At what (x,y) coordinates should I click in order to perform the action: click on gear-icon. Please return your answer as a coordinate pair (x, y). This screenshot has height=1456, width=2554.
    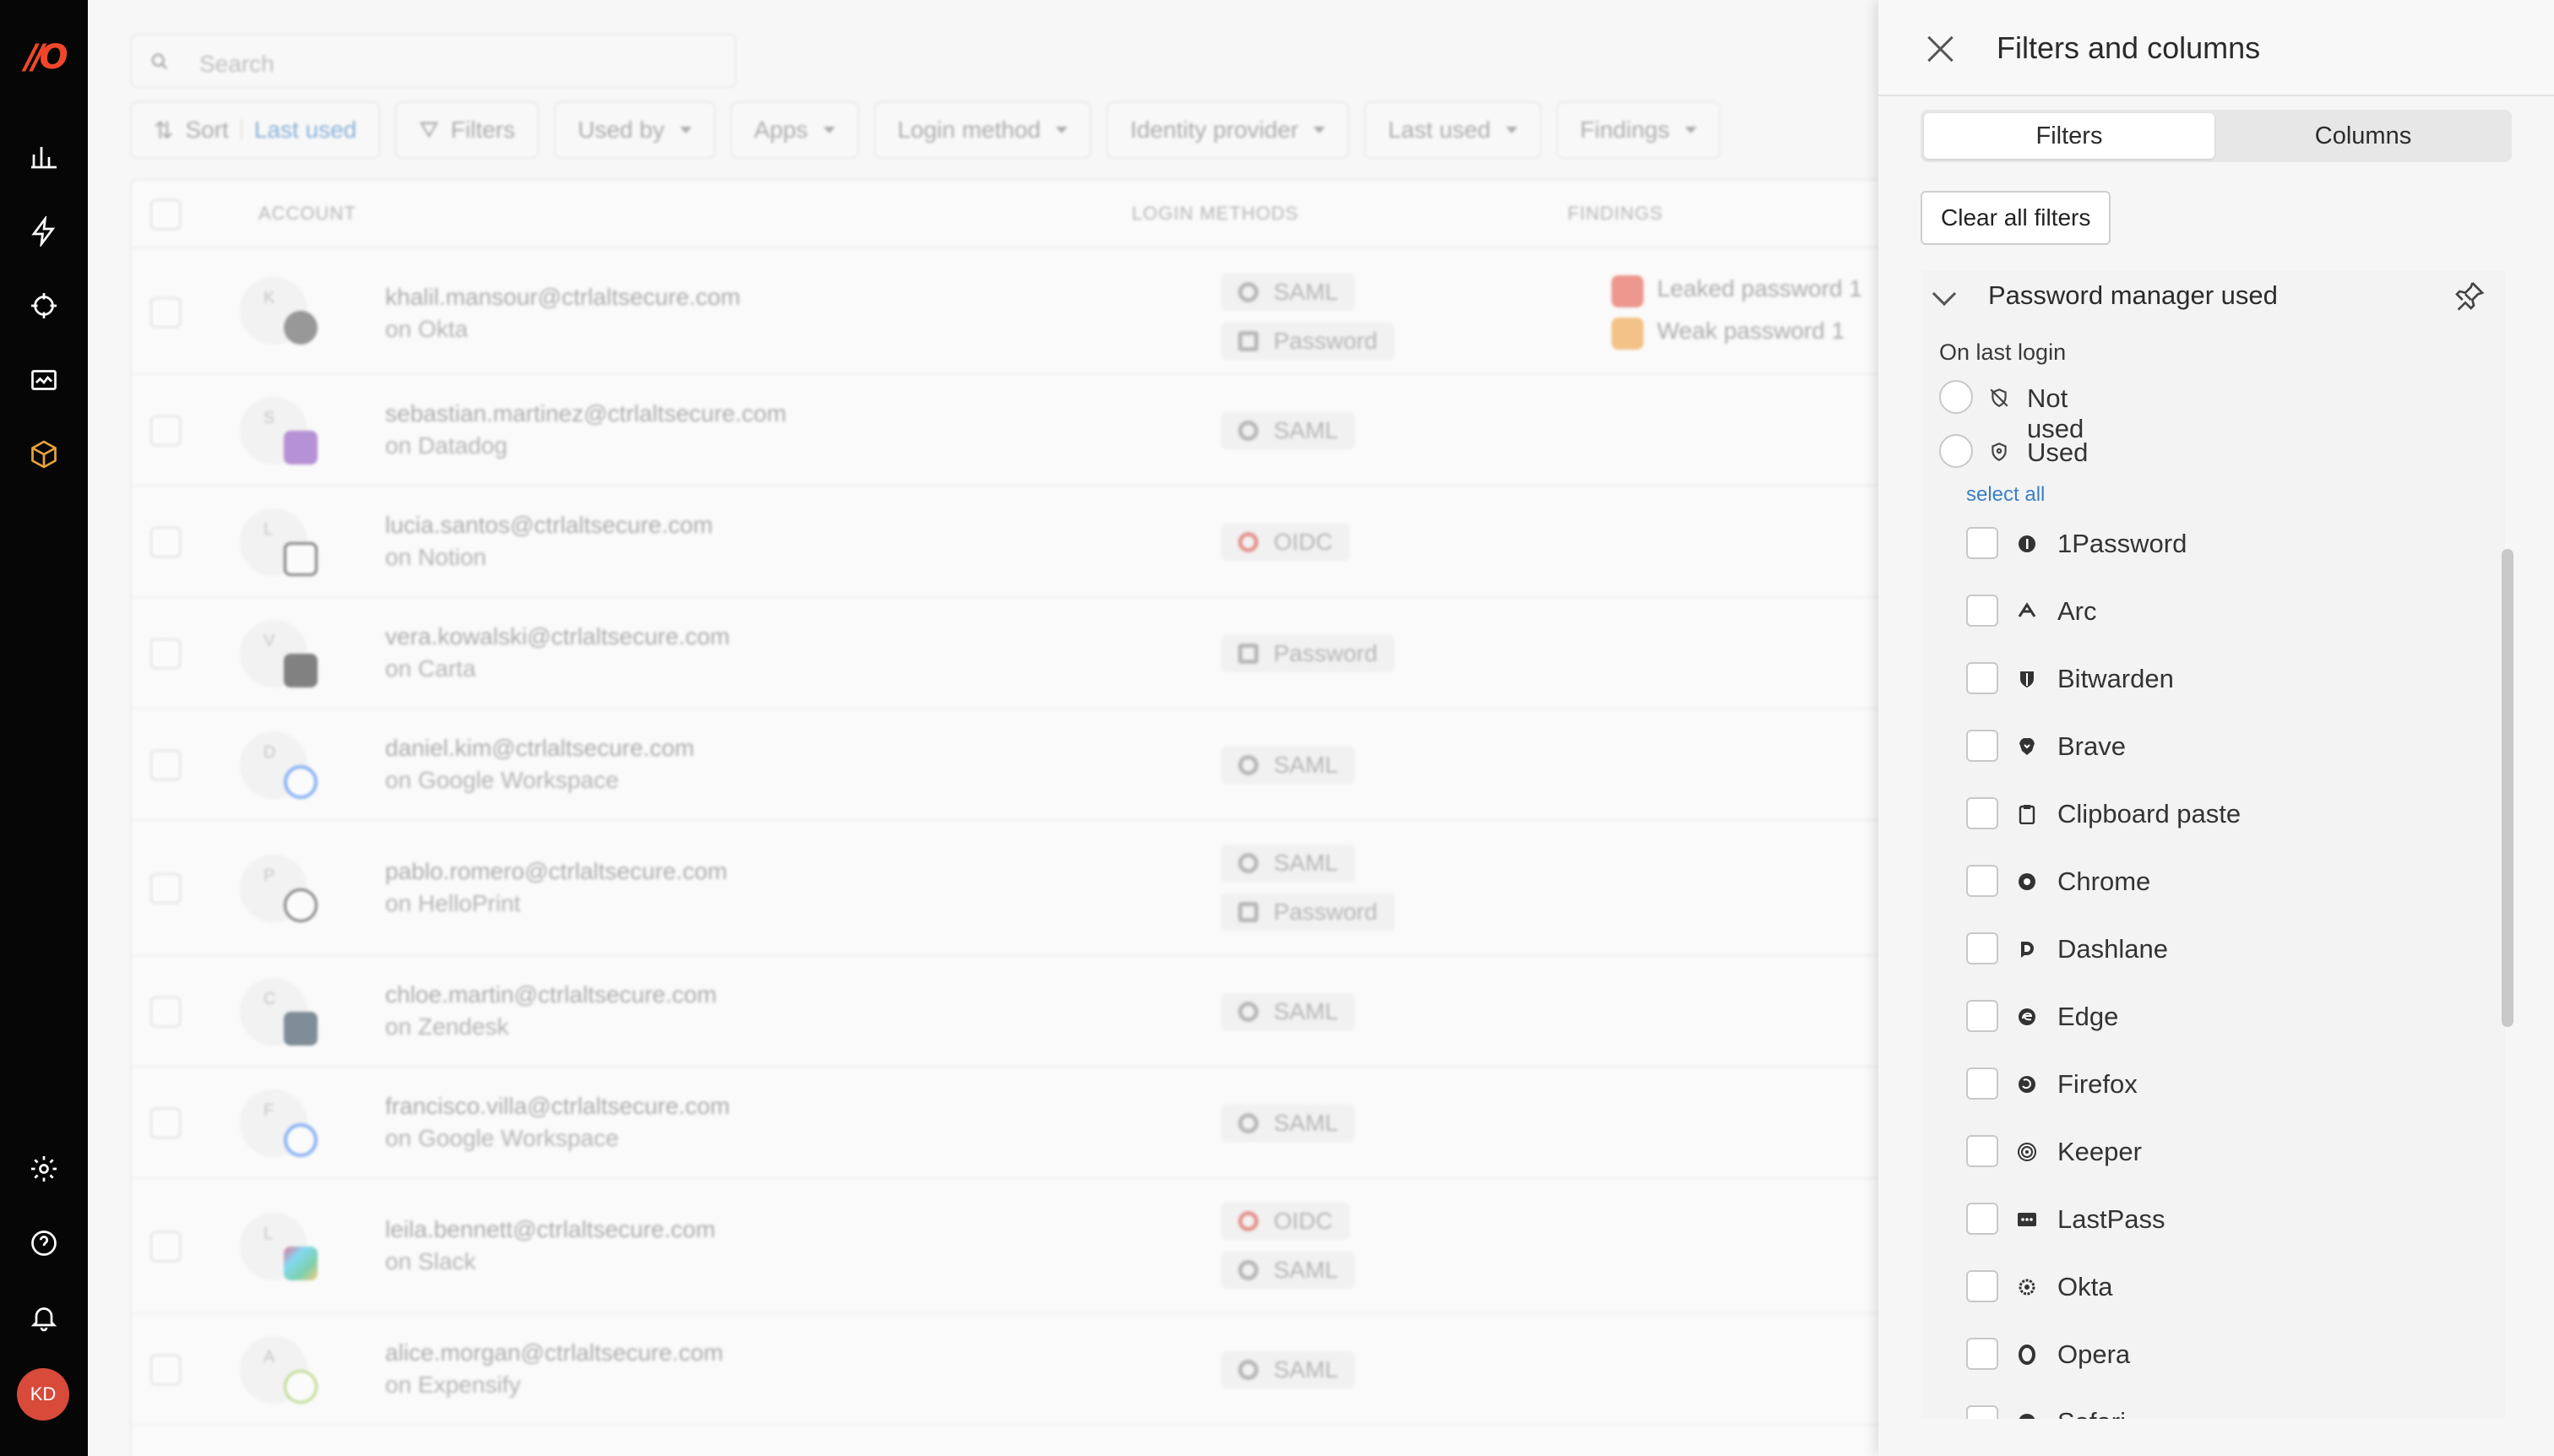
    Looking at the image, I should click on (43, 1168).